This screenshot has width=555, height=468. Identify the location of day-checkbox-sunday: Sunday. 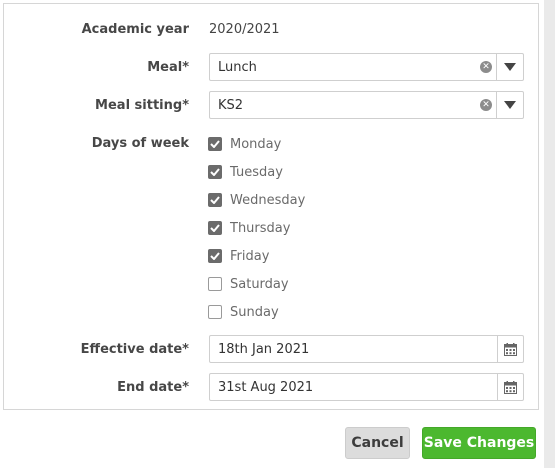
(243, 312).